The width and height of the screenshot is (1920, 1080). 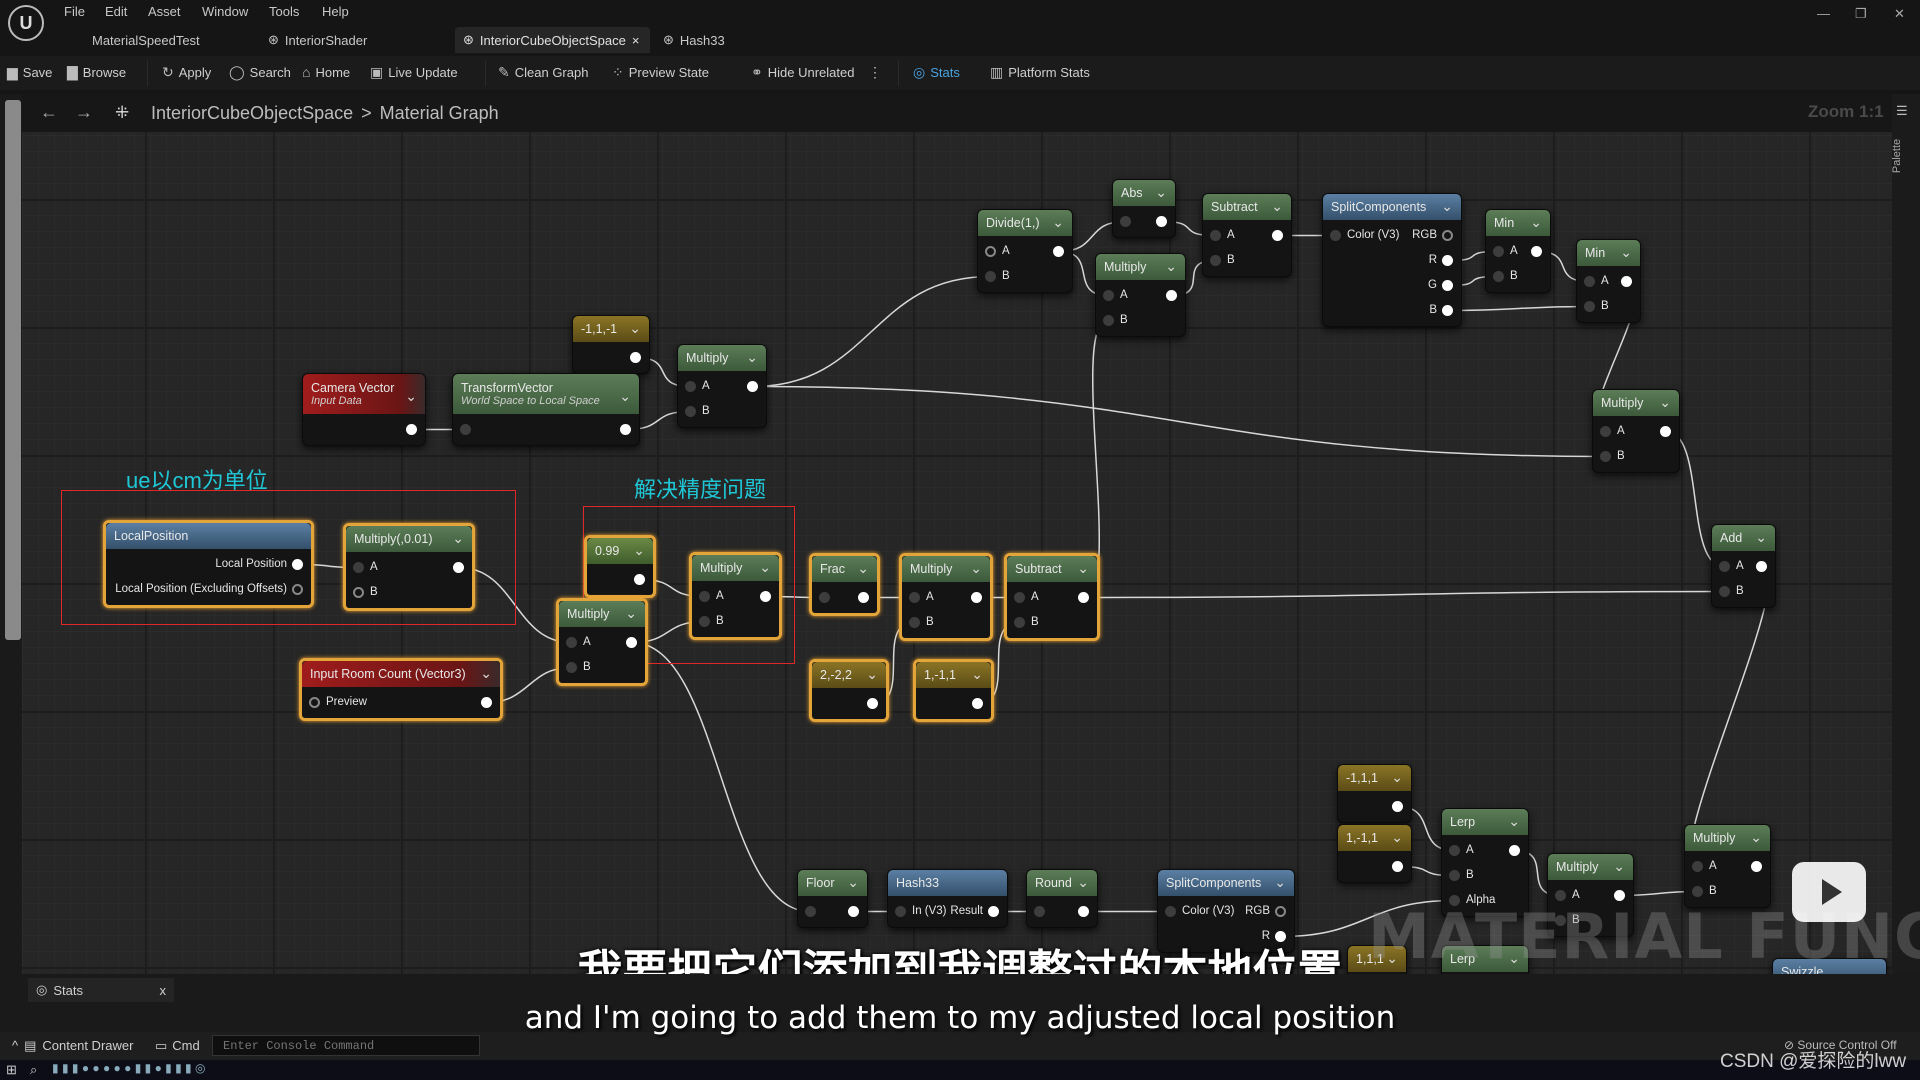 What do you see at coordinates (260, 72) in the screenshot?
I see `search-button: ◯ Search` at bounding box center [260, 72].